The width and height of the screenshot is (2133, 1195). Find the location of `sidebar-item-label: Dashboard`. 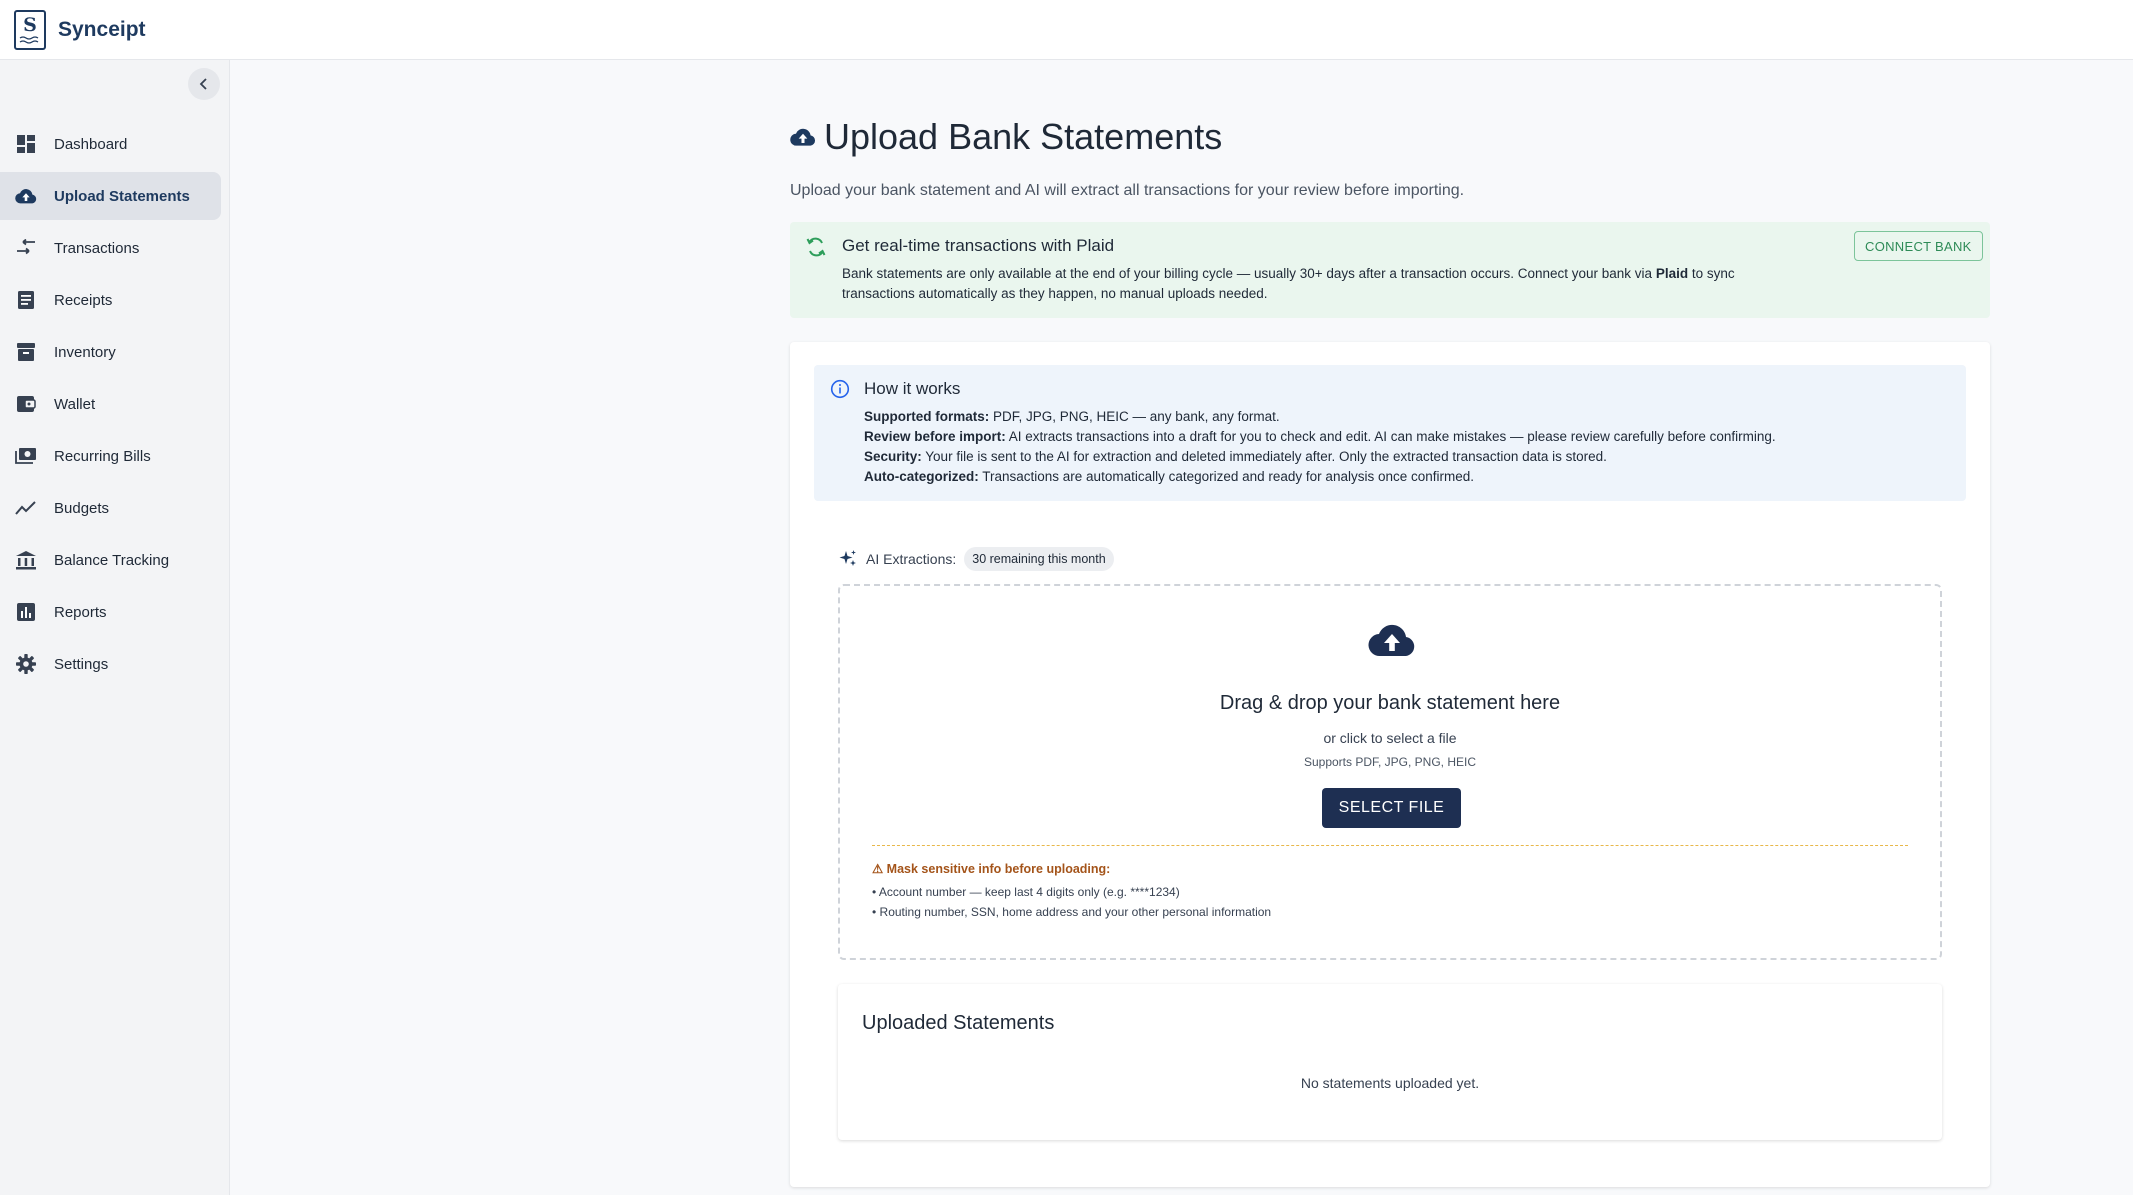

sidebar-item-label: Dashboard is located at coordinates (91, 144).